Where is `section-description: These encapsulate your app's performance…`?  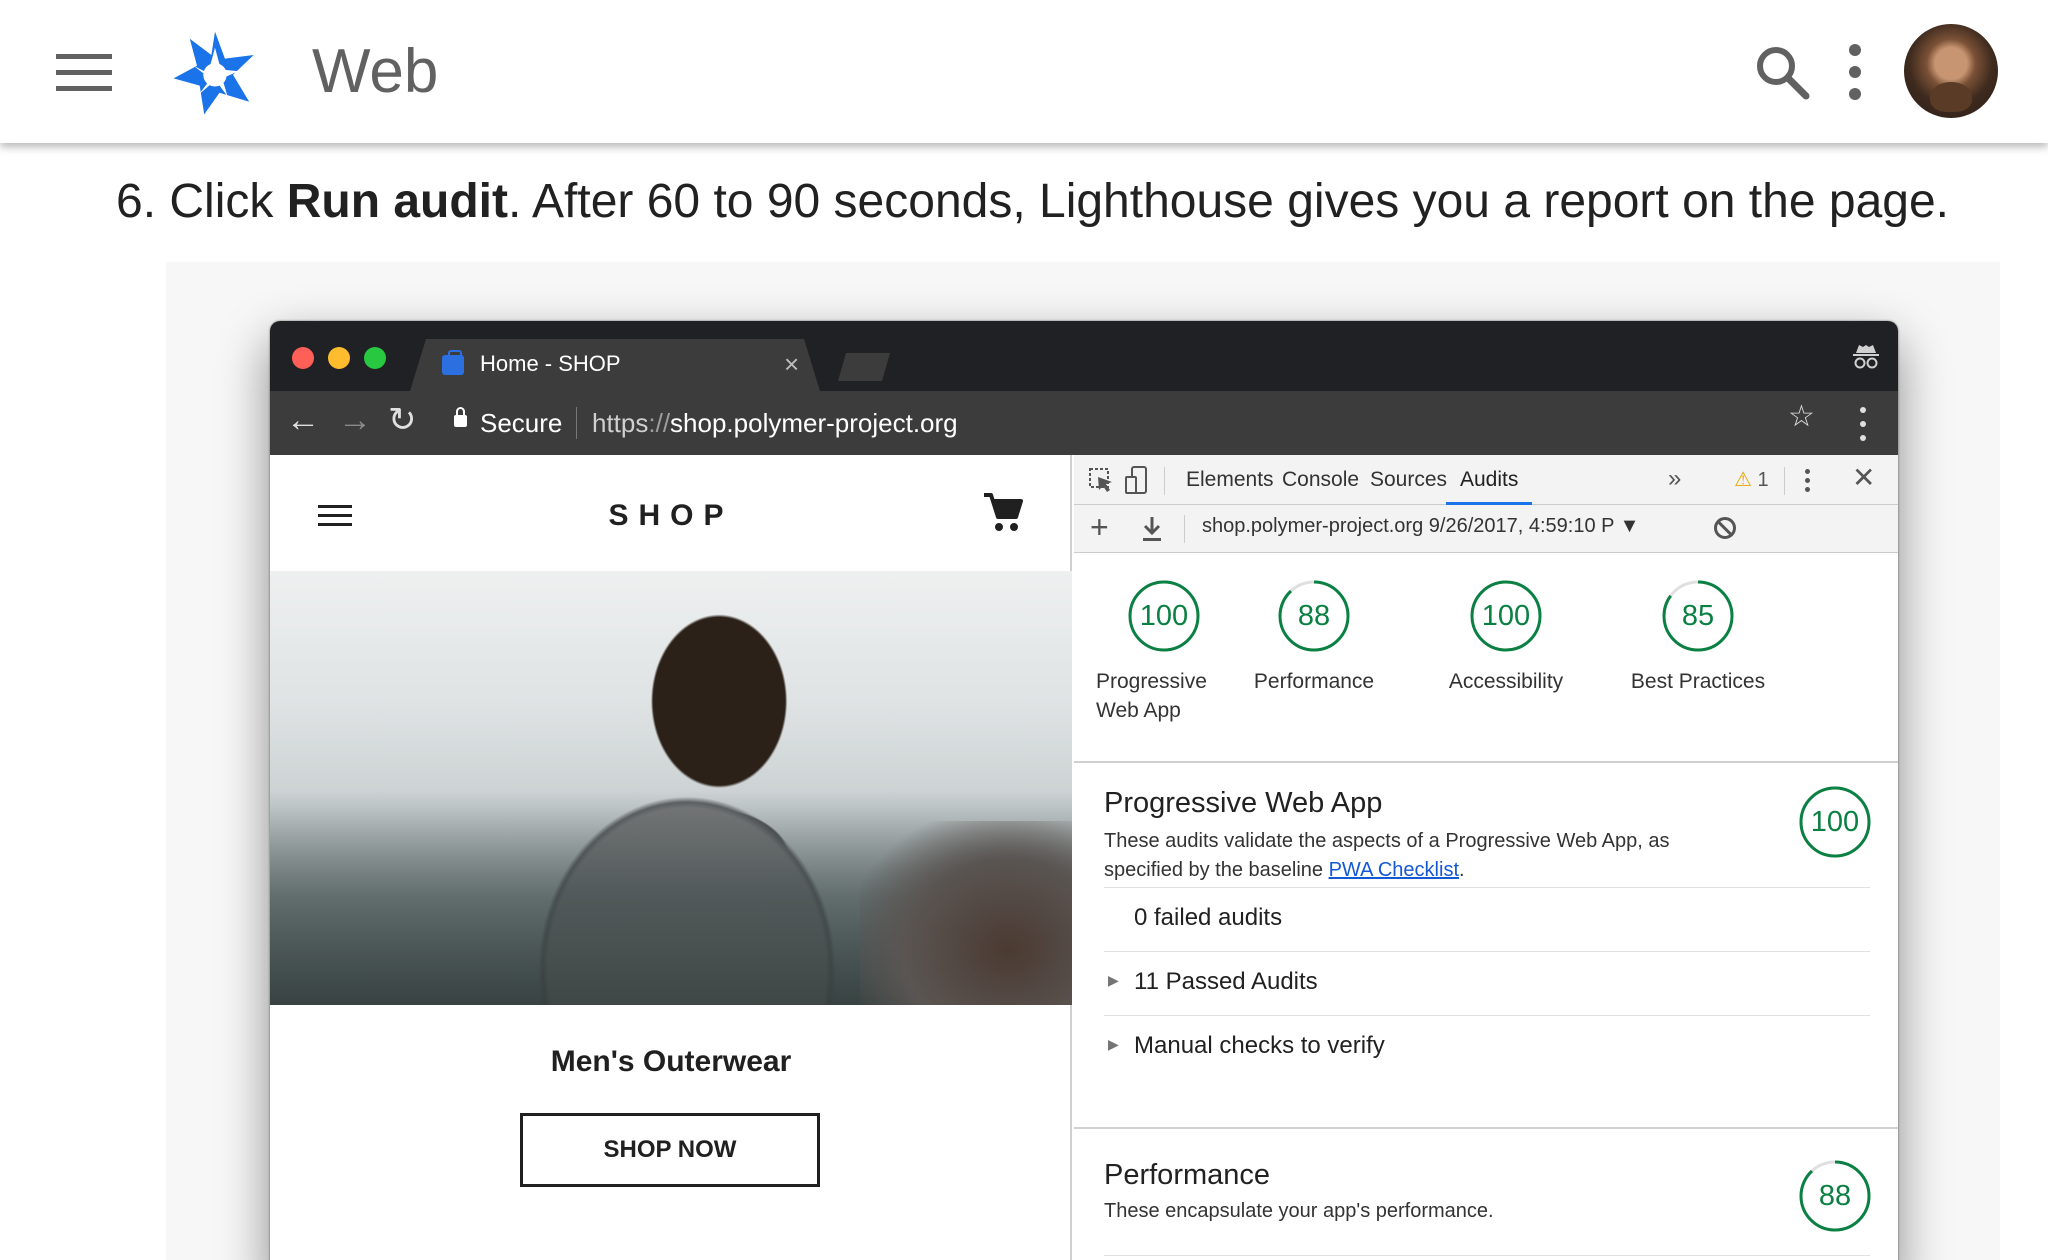
section-description: These encapsulate your app's performance… is located at coordinates (1299, 1211).